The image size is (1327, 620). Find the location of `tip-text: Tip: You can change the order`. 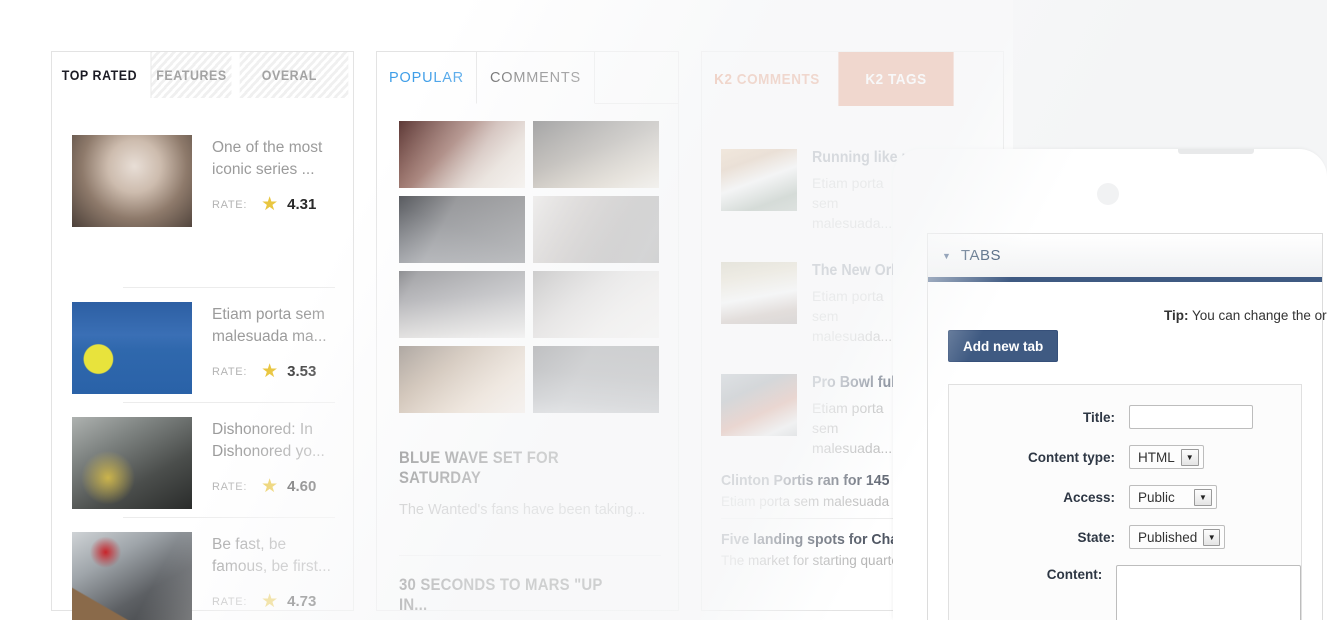

tip-text: Tip: You can change the order is located at coordinates (1245, 315).